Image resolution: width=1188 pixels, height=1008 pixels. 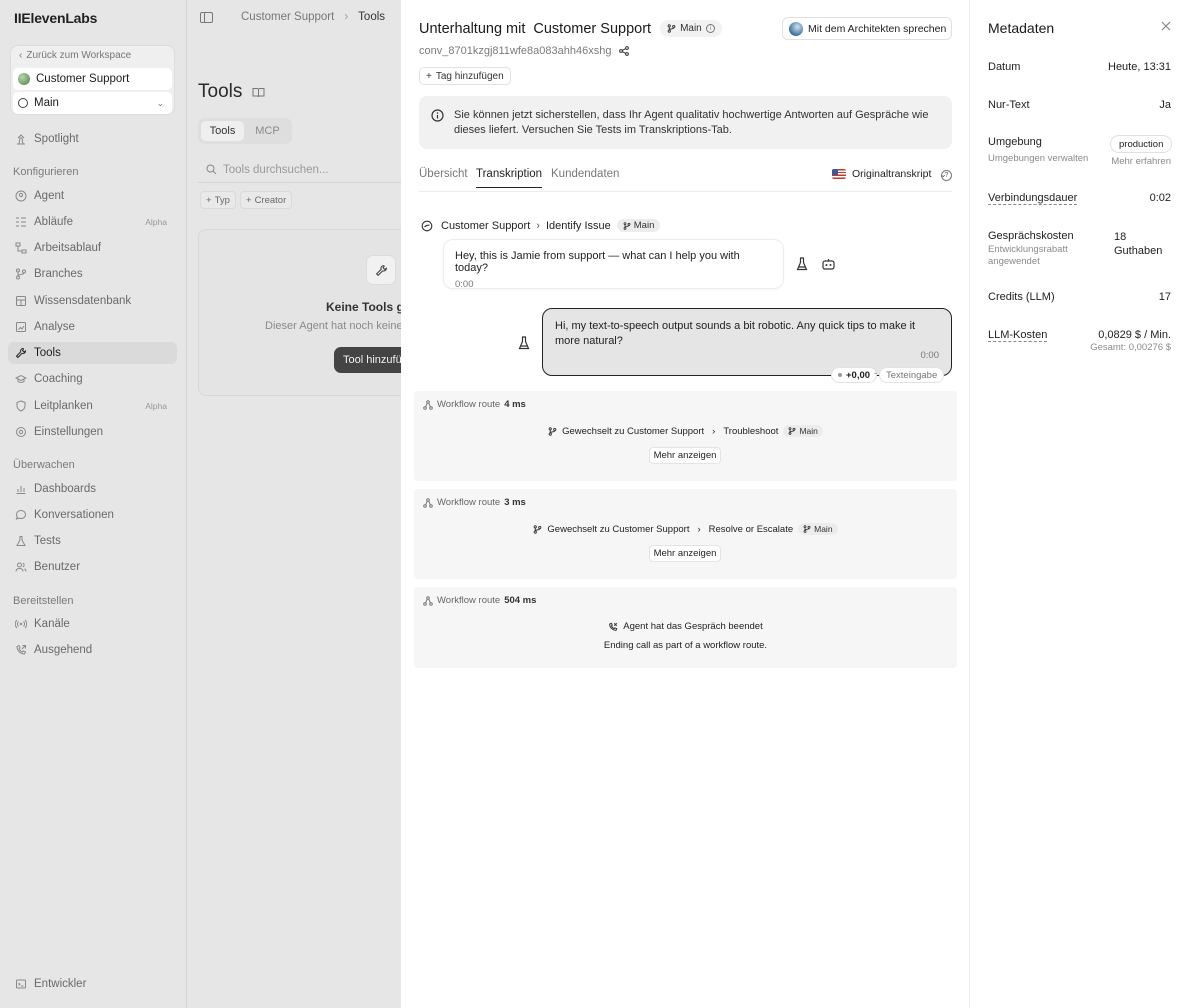 I want to click on add-tag-button: + Tag hinzufügen, so click(x=465, y=76).